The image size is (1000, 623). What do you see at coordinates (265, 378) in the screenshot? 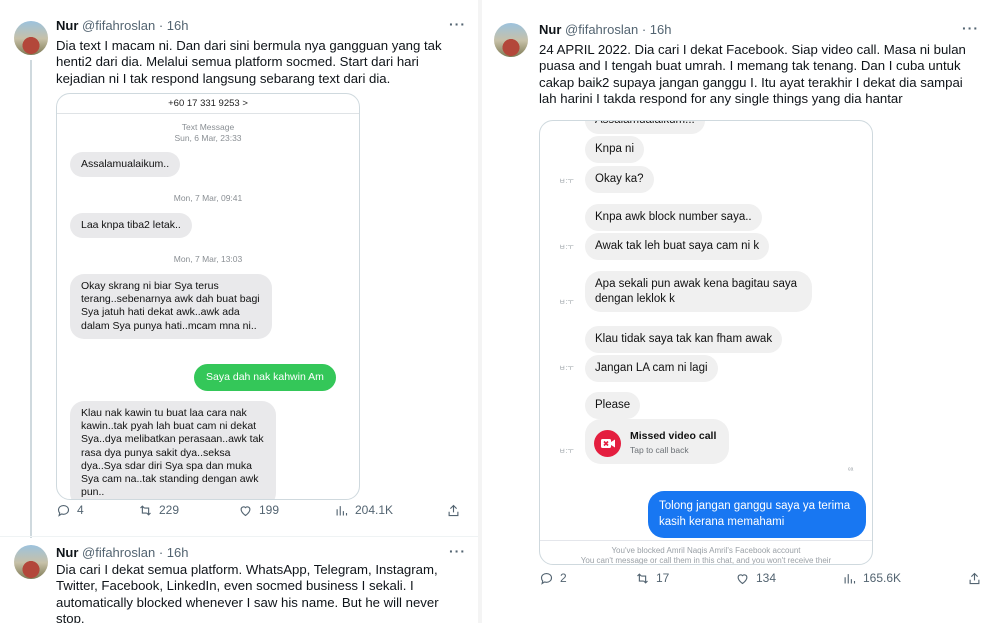
I see `sms-sent-message: Saya dah nak kahwin Am` at bounding box center [265, 378].